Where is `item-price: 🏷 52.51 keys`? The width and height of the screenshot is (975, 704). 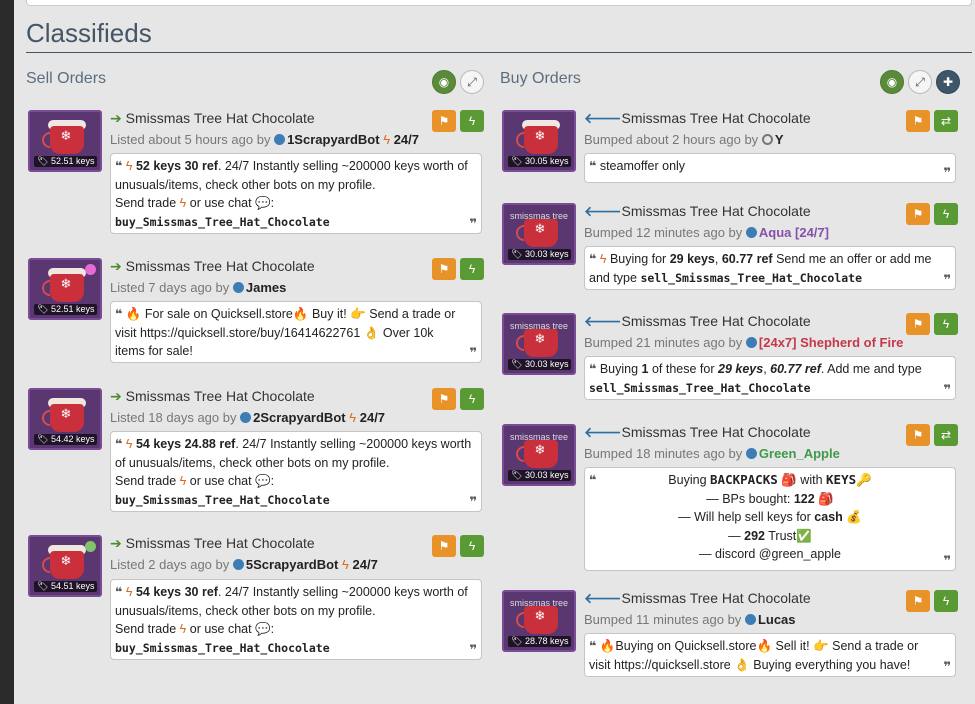
item-price: 🏷 52.51 keys is located at coordinates (66, 309).